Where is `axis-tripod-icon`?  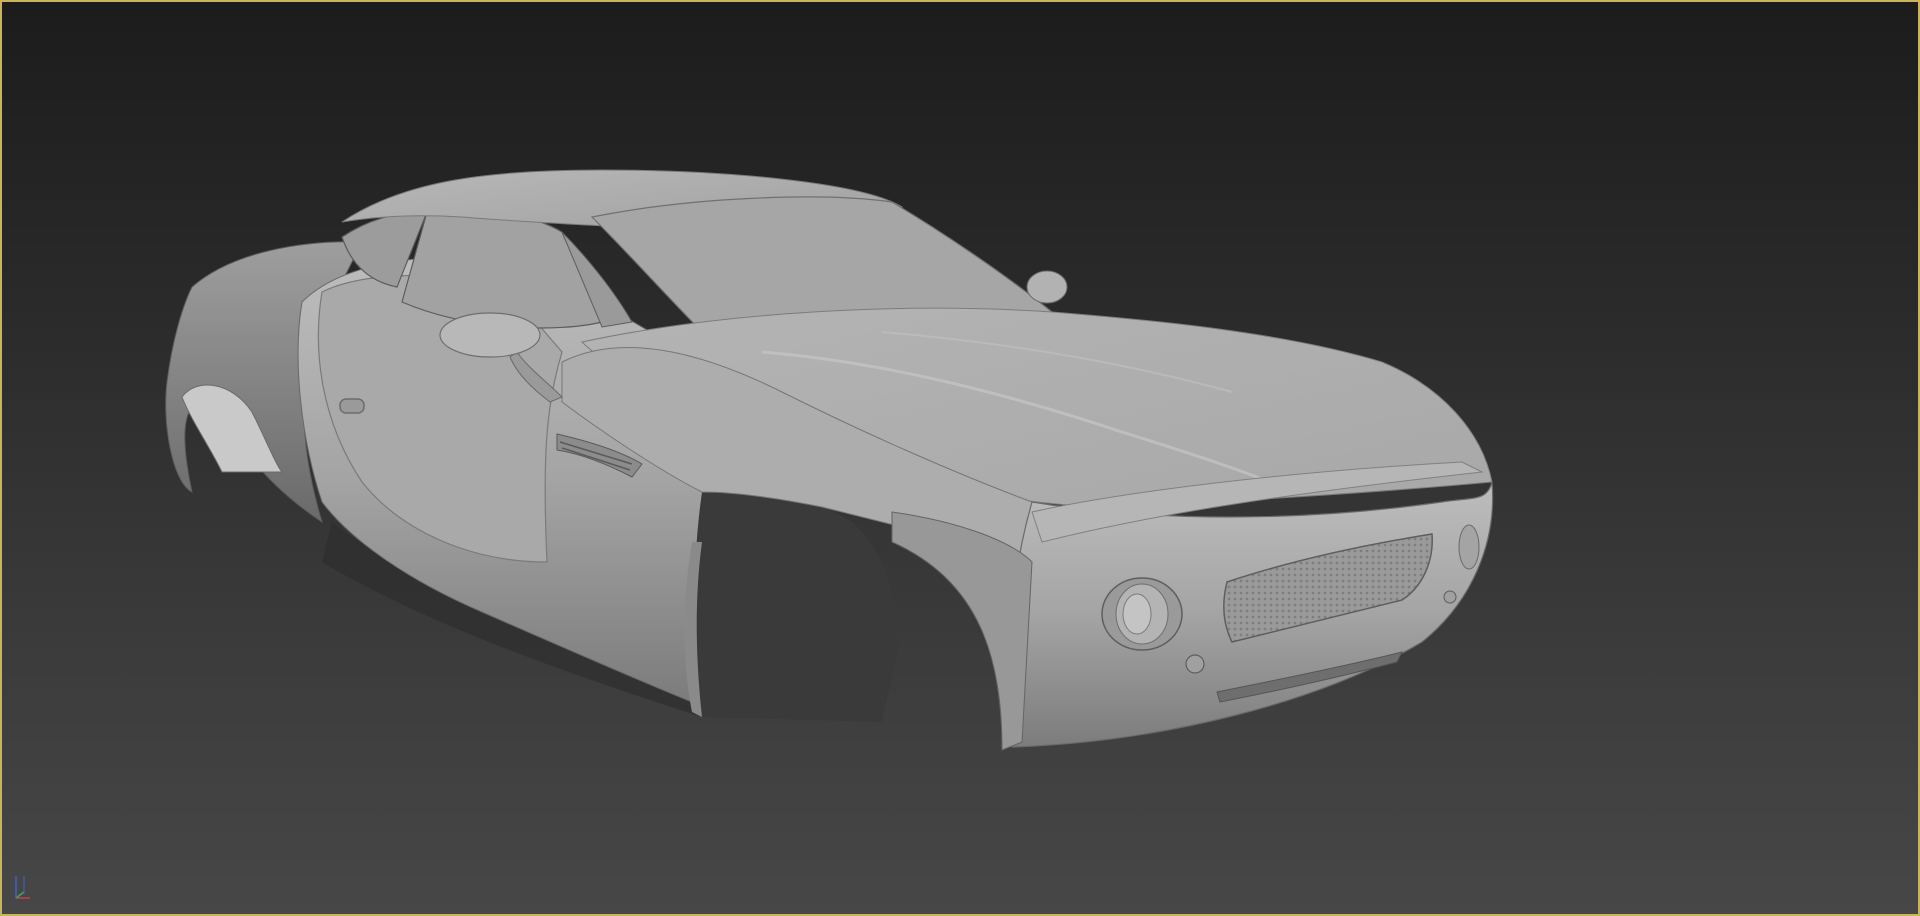 axis-tripod-icon is located at coordinates (22, 887).